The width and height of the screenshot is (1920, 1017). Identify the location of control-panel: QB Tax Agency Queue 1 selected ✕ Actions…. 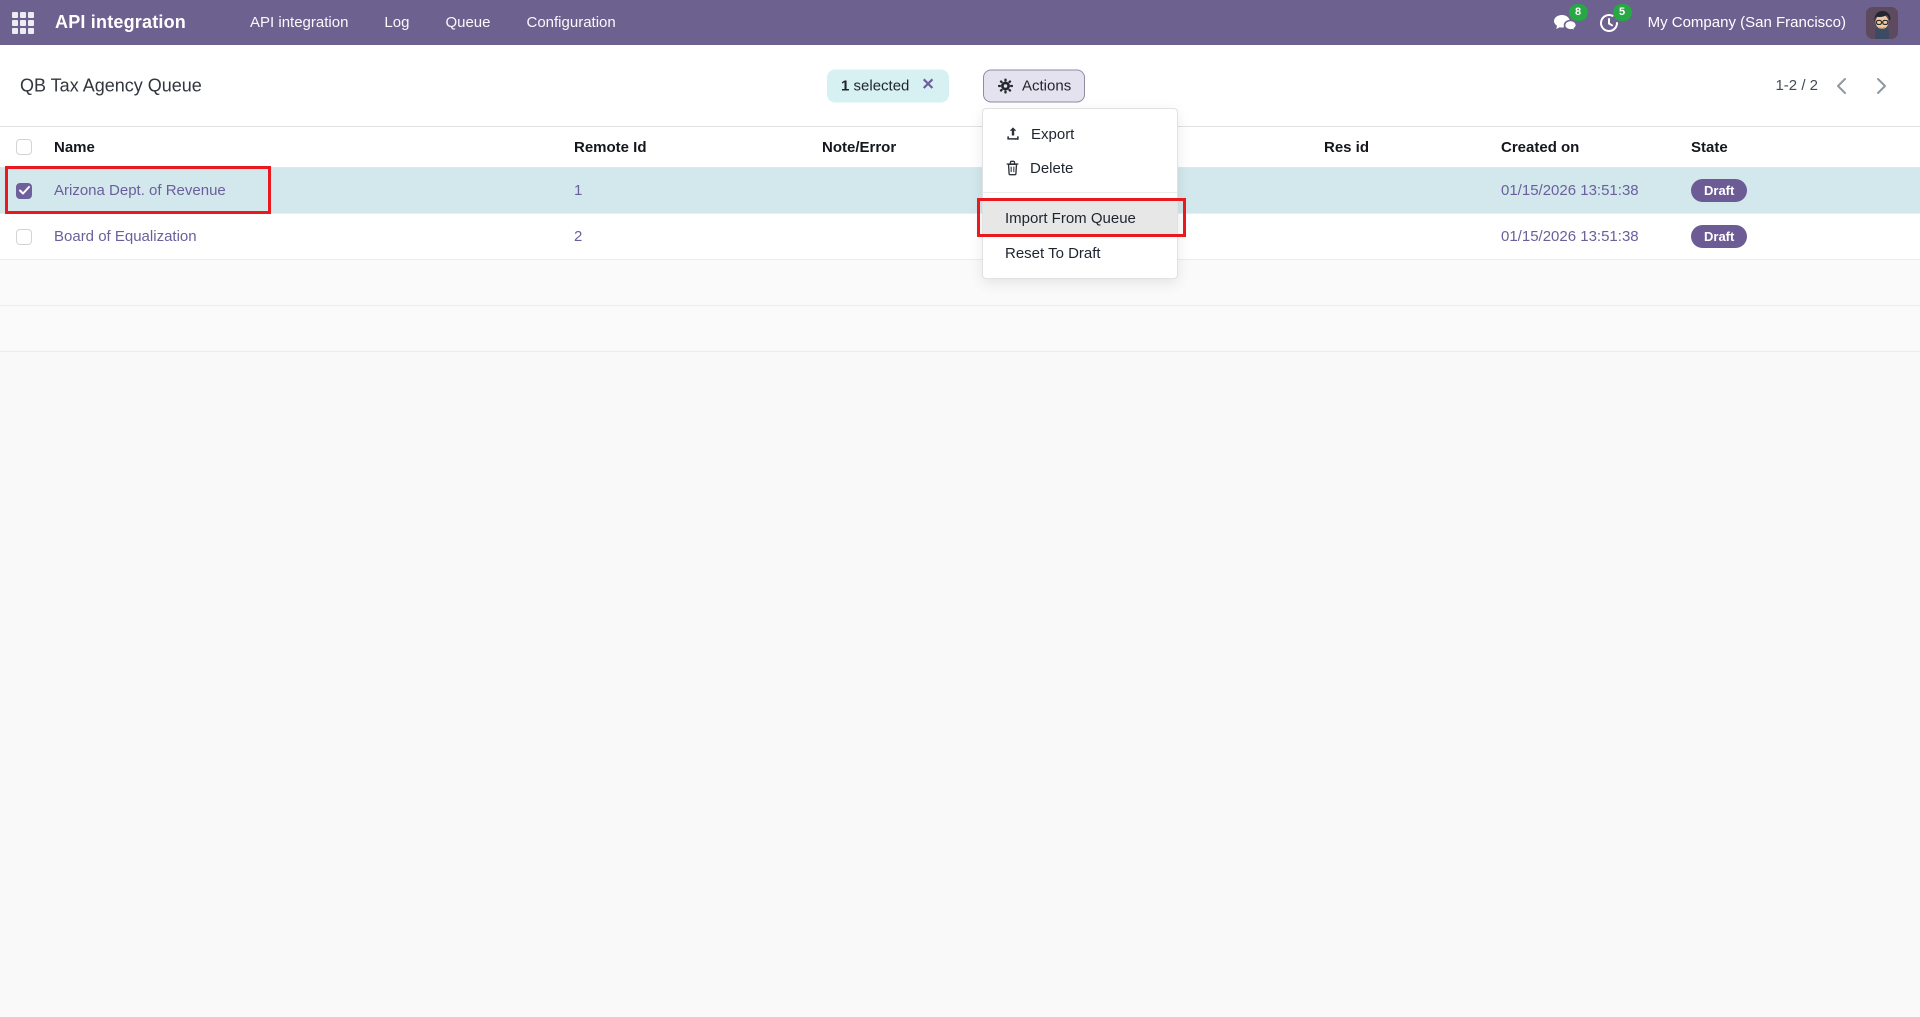
(960, 86).